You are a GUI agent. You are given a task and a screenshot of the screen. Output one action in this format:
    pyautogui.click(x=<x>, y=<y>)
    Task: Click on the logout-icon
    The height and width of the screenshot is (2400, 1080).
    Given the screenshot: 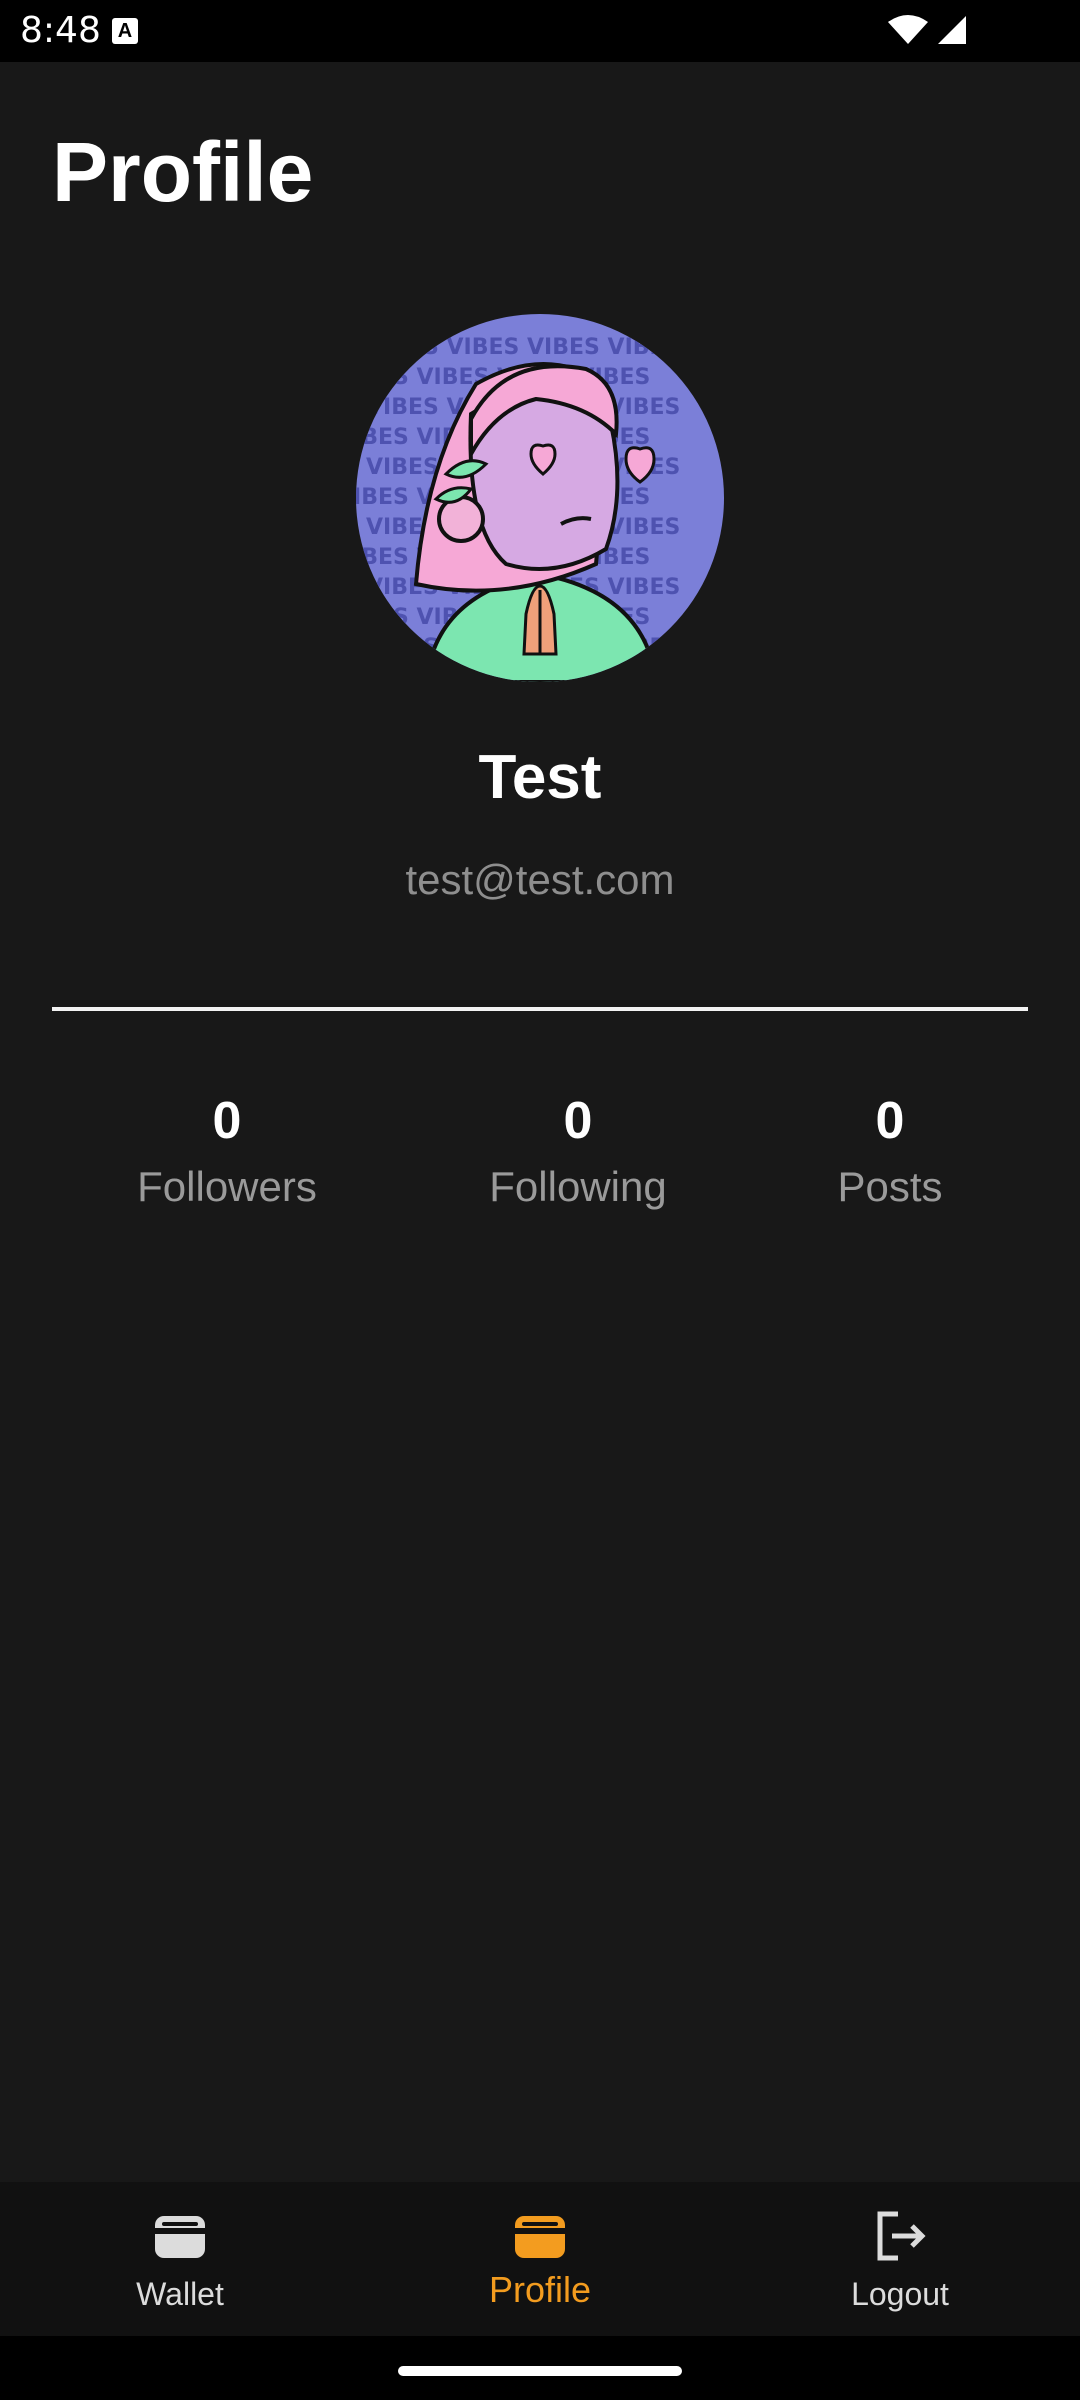 What is the action you would take?
    pyautogui.click(x=901, y=2236)
    